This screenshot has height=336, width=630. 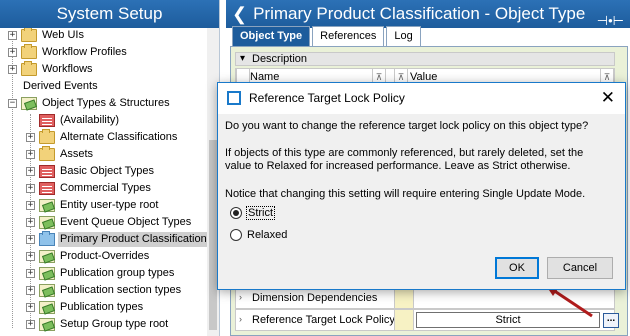 I want to click on tree-item: + Basic Object Types, so click(x=91, y=171).